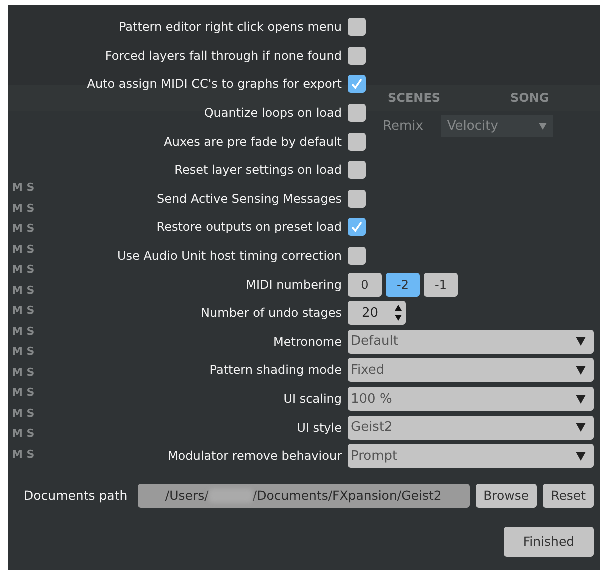 The width and height of the screenshot is (607, 570). I want to click on setting-label: Send Active Sensing Messages, so click(249, 199).